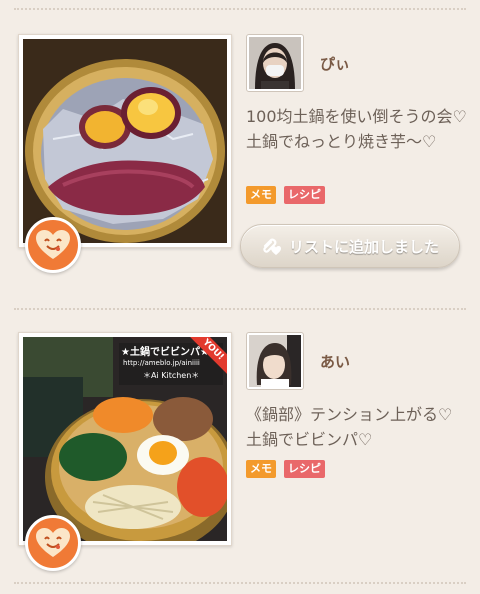 The height and width of the screenshot is (594, 480). I want to click on roasted-sweet-potato-photo, so click(125, 141).